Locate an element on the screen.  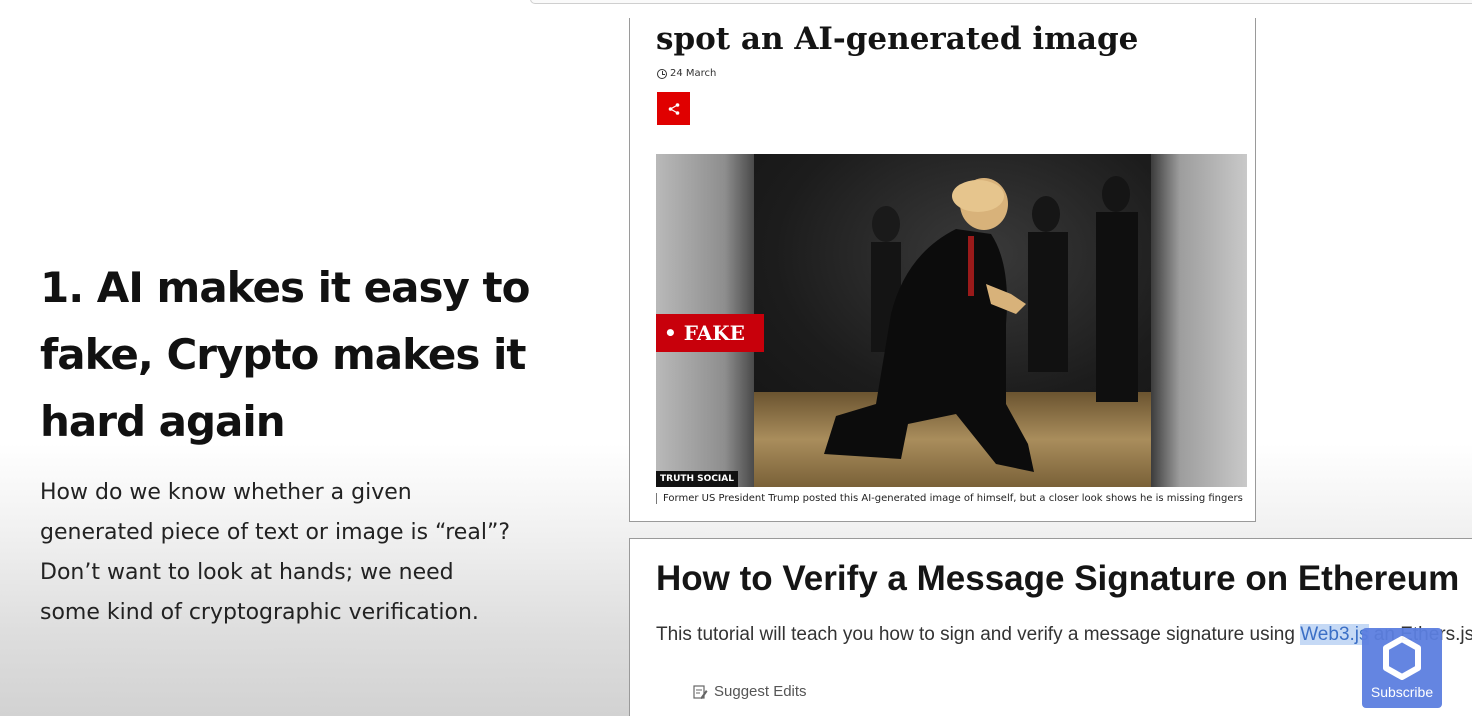
date-label: 24 March is located at coordinates (693, 73).